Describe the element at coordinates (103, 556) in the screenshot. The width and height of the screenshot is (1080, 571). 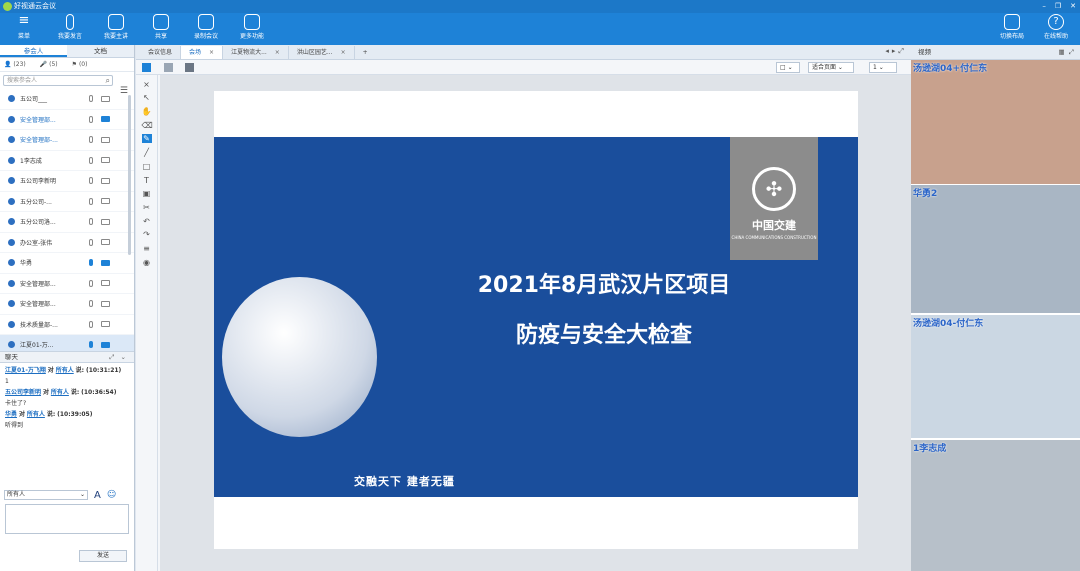
I see `send-button: 发送` at that location.